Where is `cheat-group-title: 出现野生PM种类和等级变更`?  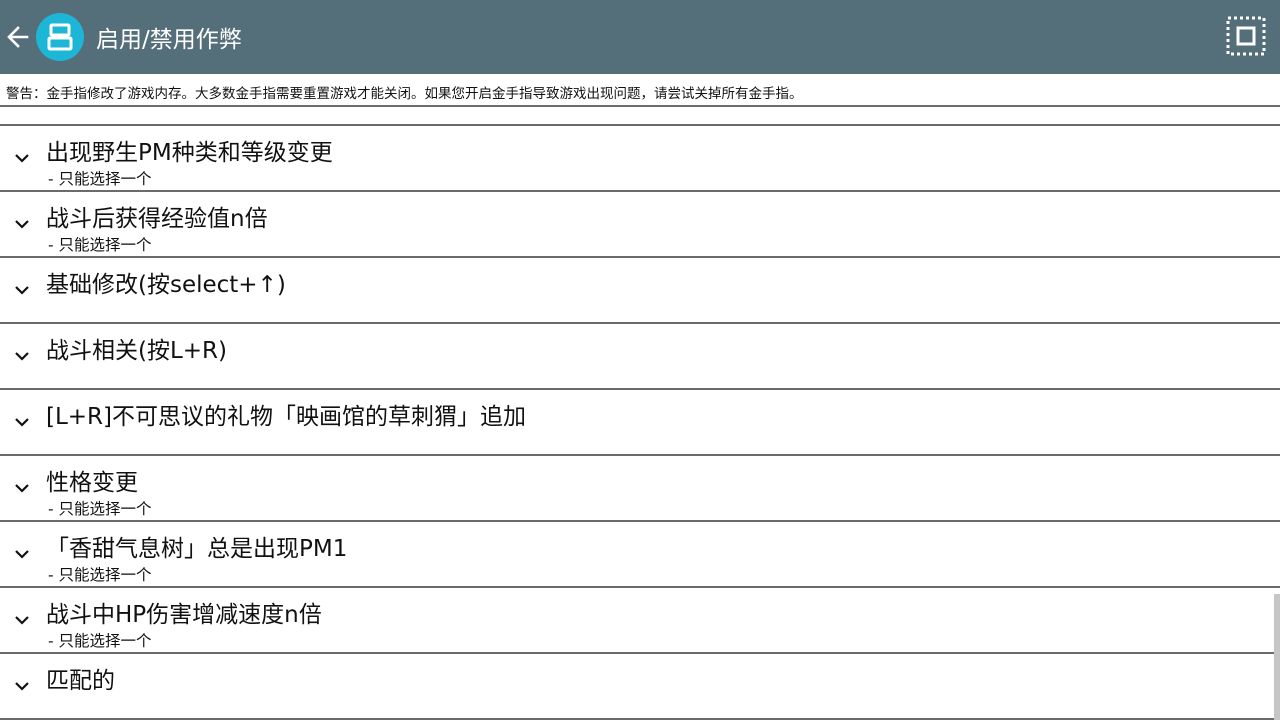
cheat-group-title: 出现野生PM种类和等级变更 is located at coordinates (189, 153).